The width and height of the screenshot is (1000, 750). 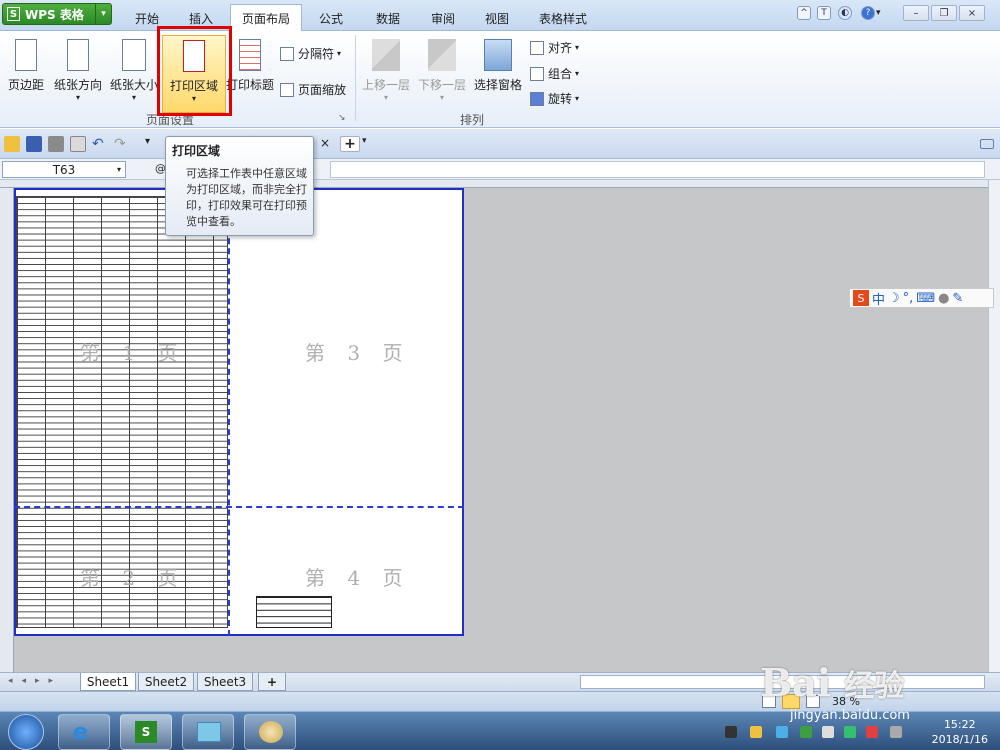 What do you see at coordinates (119, 169) in the screenshot?
I see `name-box-chevron-icon: ▾` at bounding box center [119, 169].